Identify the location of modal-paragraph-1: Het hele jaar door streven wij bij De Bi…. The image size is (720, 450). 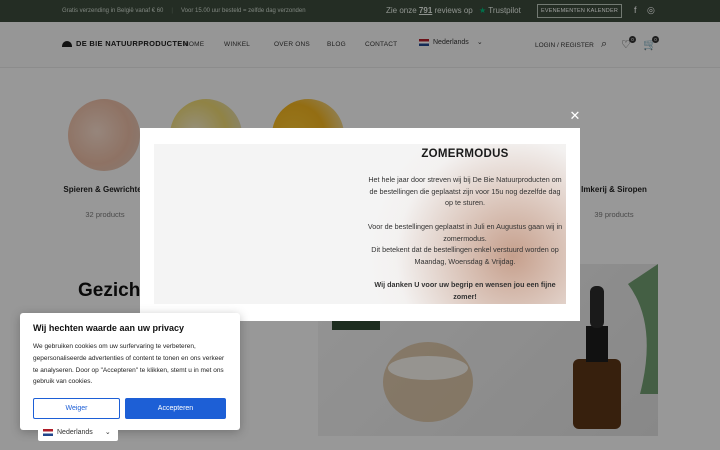
(465, 191).